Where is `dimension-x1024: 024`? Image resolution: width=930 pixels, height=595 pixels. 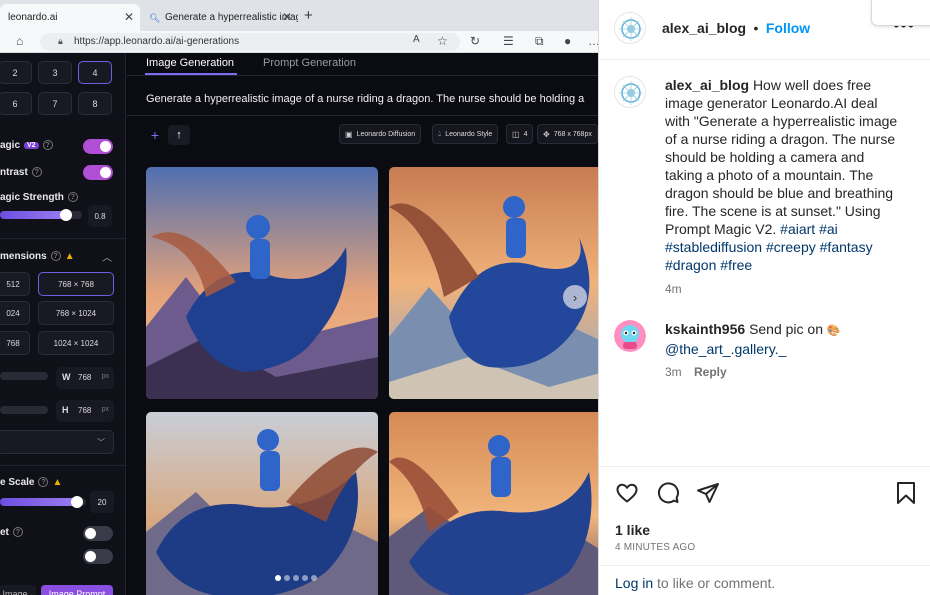 dimension-x1024: 024 is located at coordinates (15, 313).